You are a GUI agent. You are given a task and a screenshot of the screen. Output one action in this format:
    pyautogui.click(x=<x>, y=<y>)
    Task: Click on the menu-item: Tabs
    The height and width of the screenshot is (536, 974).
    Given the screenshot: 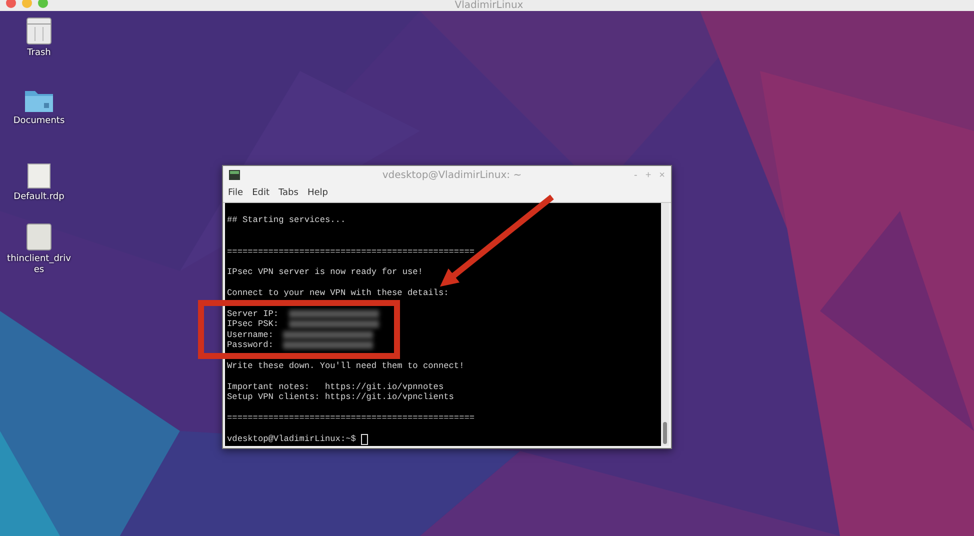 What is the action you would take?
    pyautogui.click(x=288, y=193)
    